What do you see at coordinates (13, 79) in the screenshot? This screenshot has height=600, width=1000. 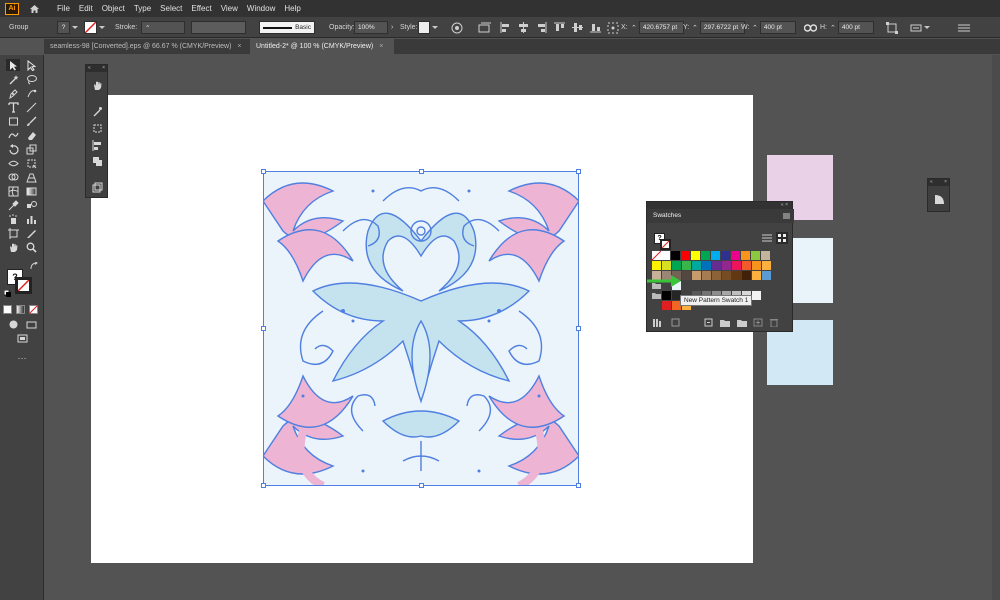 I see `magic-wand-tool-icon` at bounding box center [13, 79].